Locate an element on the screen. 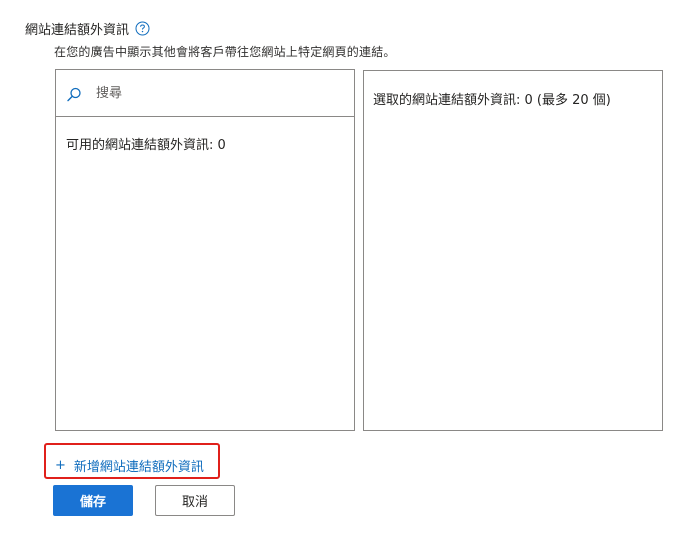 The height and width of the screenshot is (536, 687). section-title: 網站連結額外資訊 is located at coordinates (77, 30).